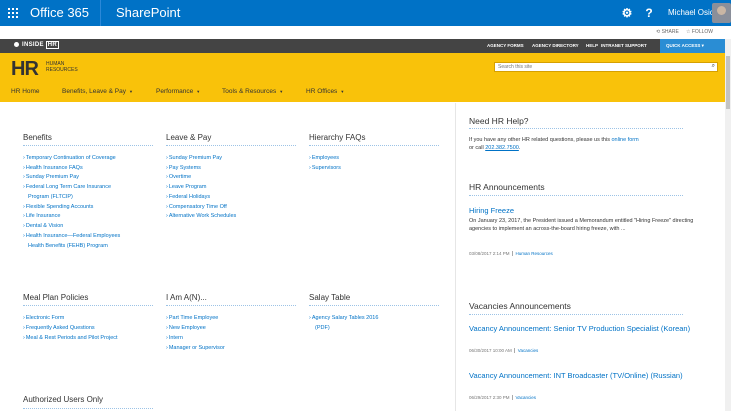  What do you see at coordinates (649, 13) in the screenshot?
I see `help-icon: ?` at bounding box center [649, 13].